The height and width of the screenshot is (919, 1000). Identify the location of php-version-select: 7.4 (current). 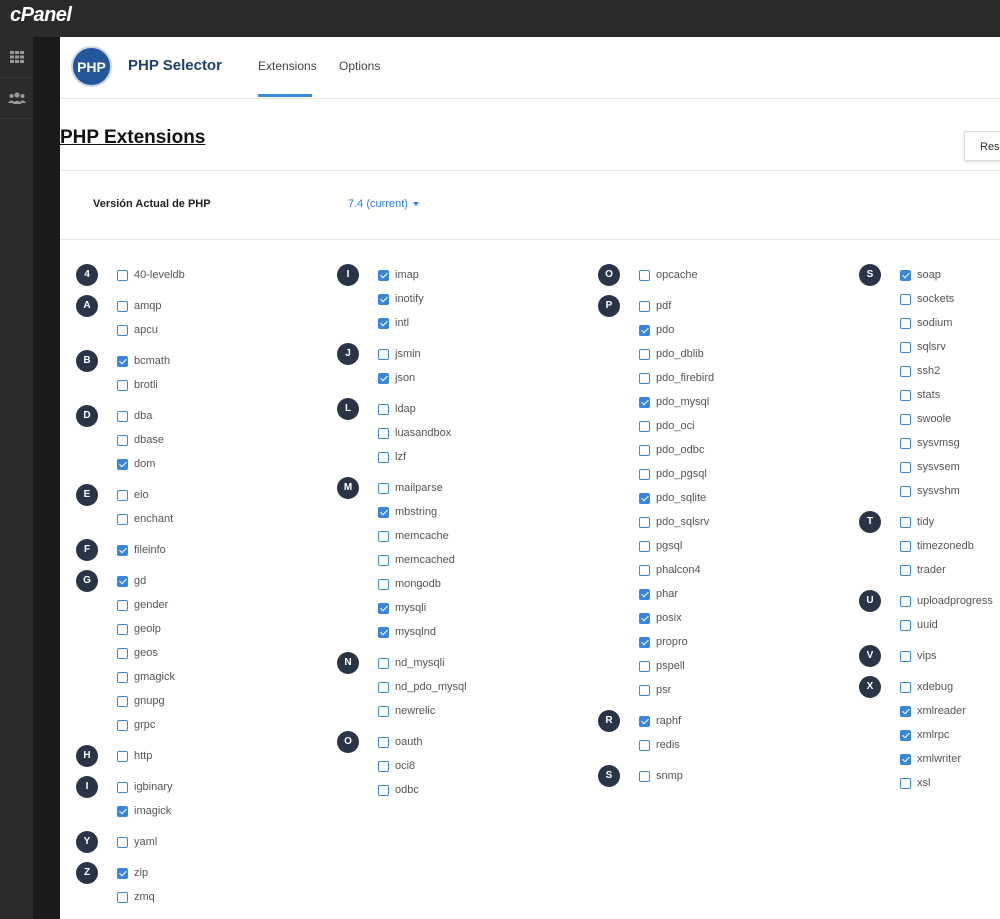
(383, 204).